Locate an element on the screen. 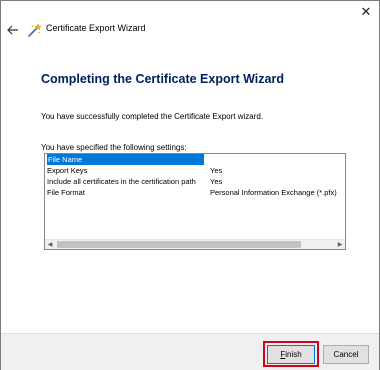 The width and height of the screenshot is (380, 370). back-arrow-icon is located at coordinates (13, 30).